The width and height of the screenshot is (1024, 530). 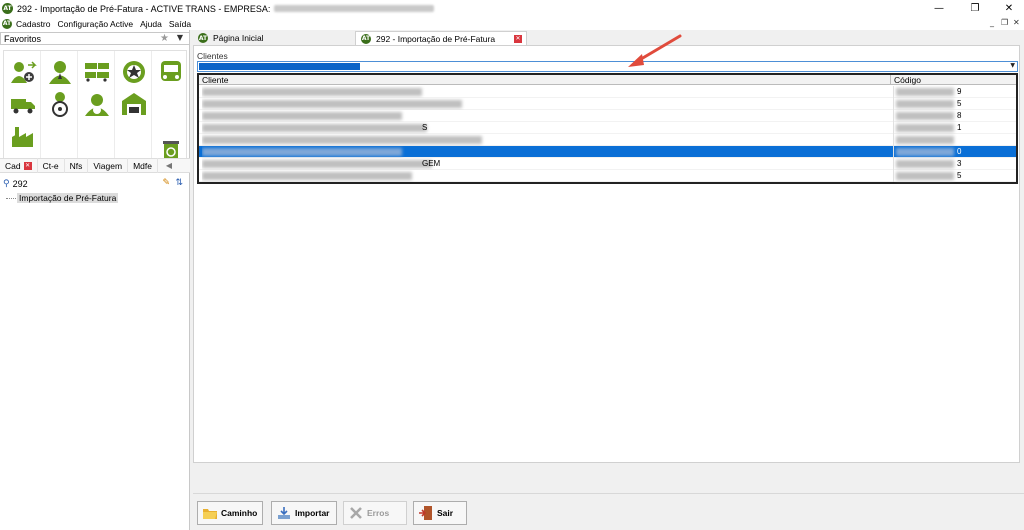 What do you see at coordinates (11, 198) in the screenshot?
I see `tree-connector` at bounding box center [11, 198].